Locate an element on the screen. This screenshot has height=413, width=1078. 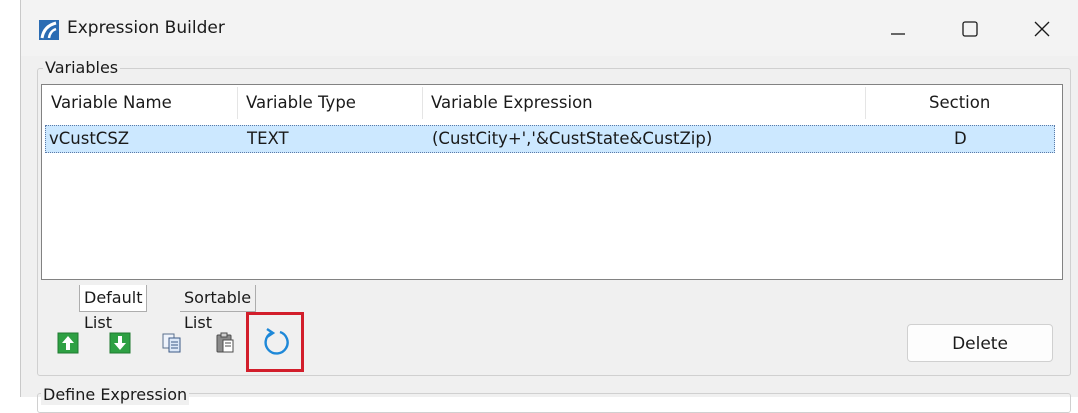
paste-button is located at coordinates (225, 343).